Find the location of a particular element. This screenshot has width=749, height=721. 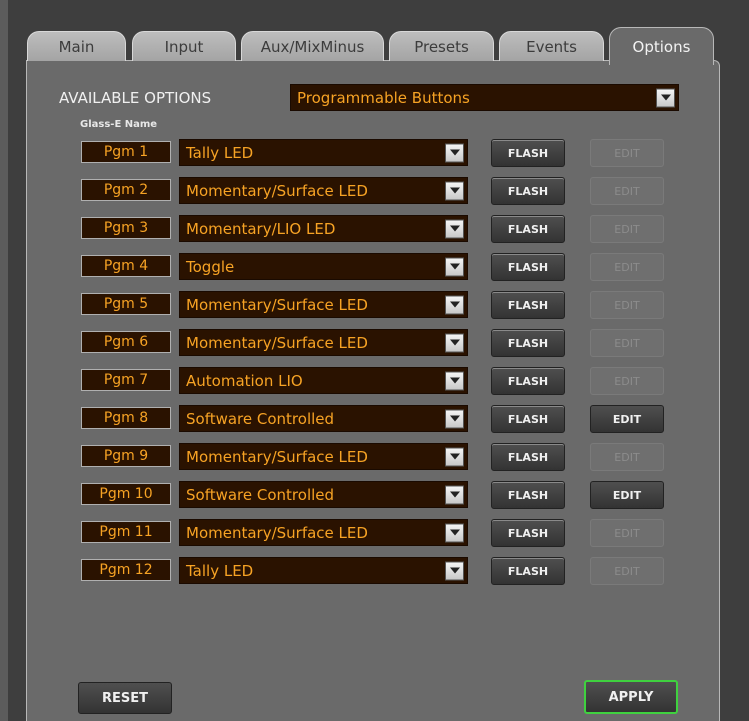

button-mode-select: Momentary/LIO LED is located at coordinates (323, 228).